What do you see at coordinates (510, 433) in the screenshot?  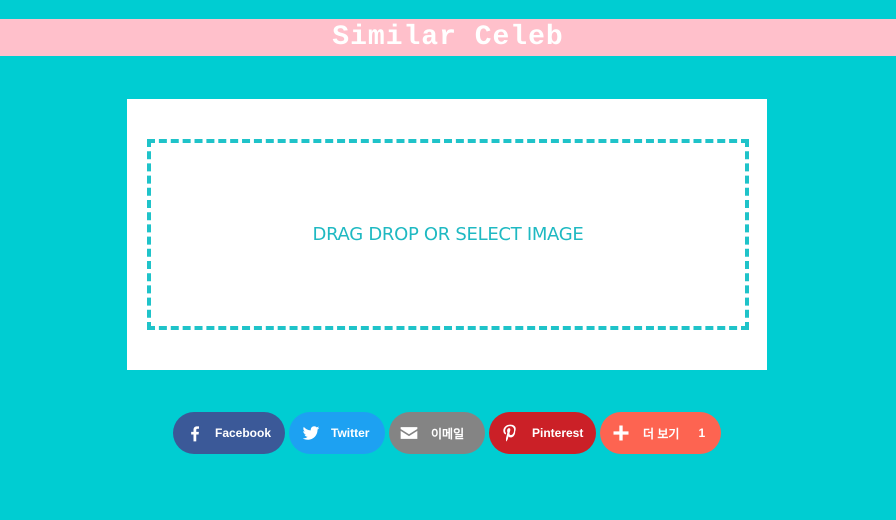 I see `pinterest-icon` at bounding box center [510, 433].